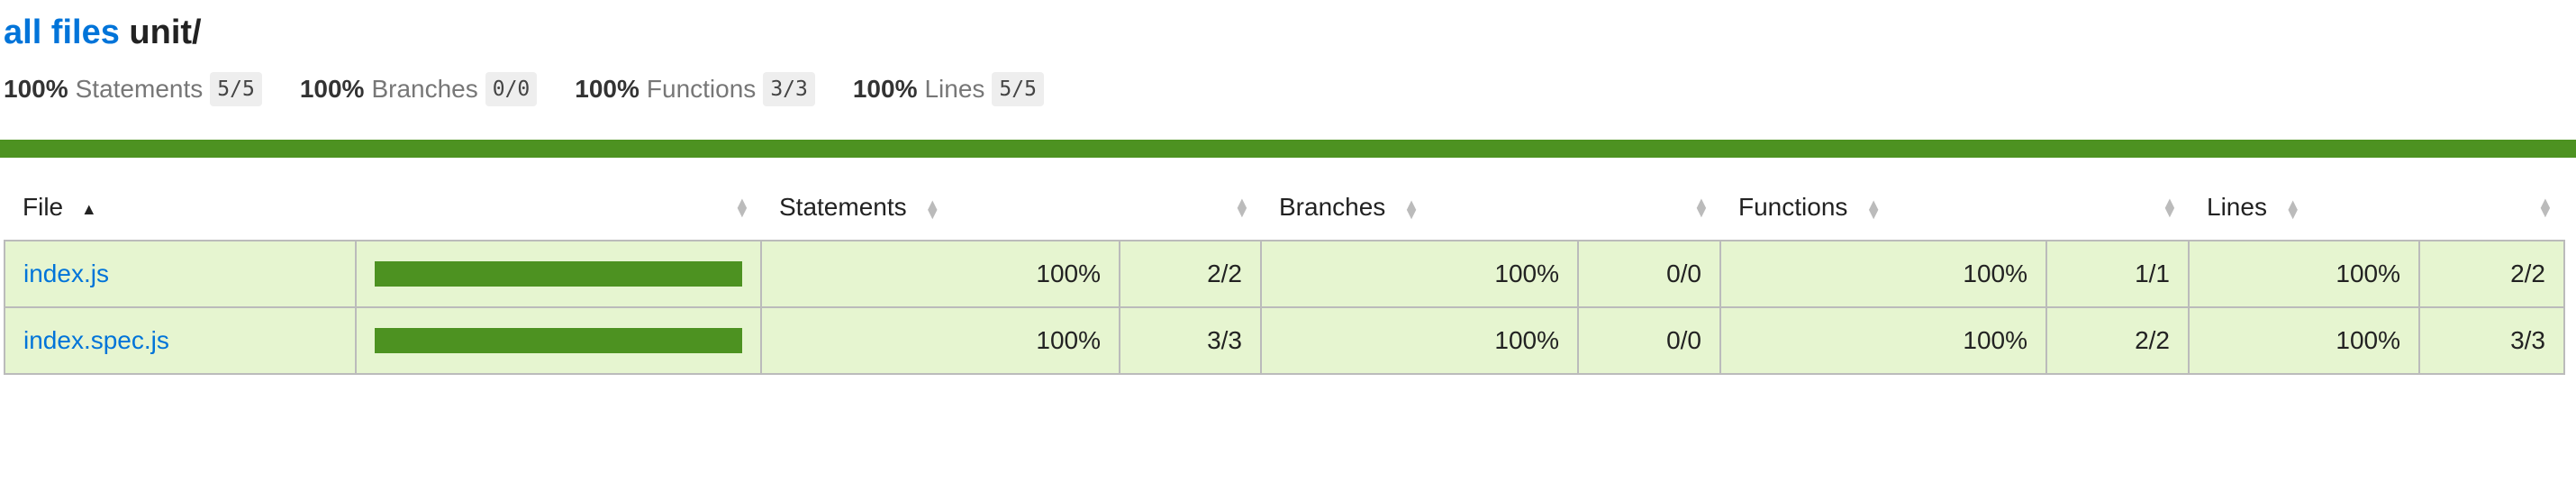 The height and width of the screenshot is (501, 2576). I want to click on column-header-file: File ▲, so click(180, 208).